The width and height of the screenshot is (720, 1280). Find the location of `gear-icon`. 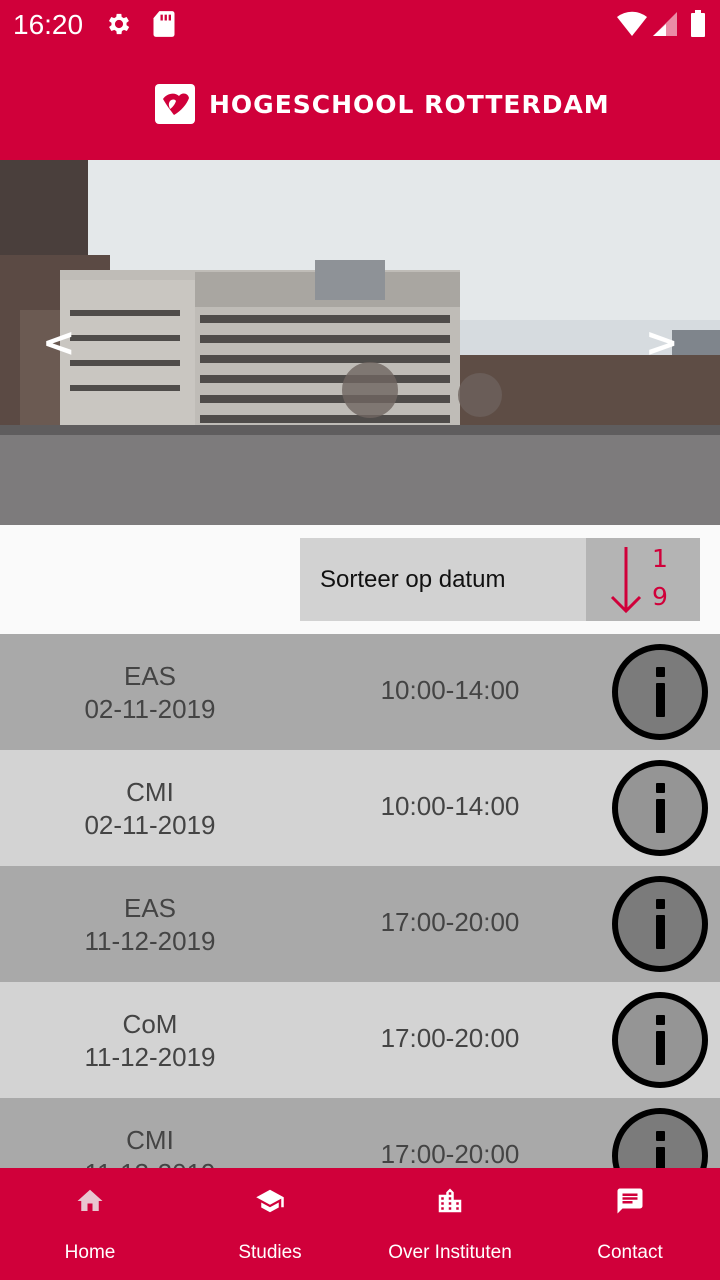

gear-icon is located at coordinates (119, 26).